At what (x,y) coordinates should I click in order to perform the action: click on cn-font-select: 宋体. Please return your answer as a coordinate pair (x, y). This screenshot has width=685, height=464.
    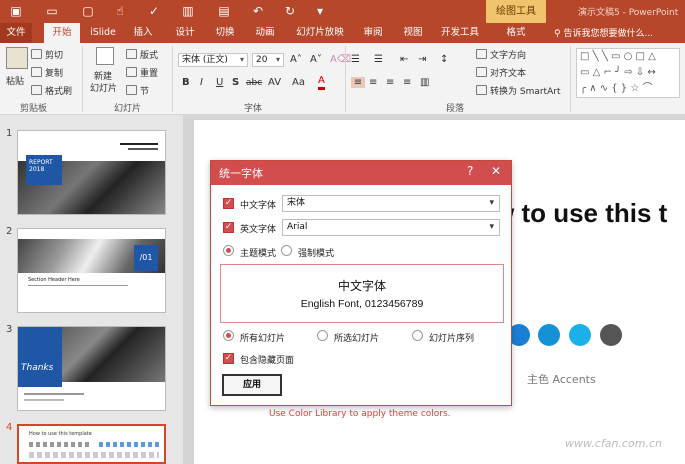
    Looking at the image, I should click on (391, 203).